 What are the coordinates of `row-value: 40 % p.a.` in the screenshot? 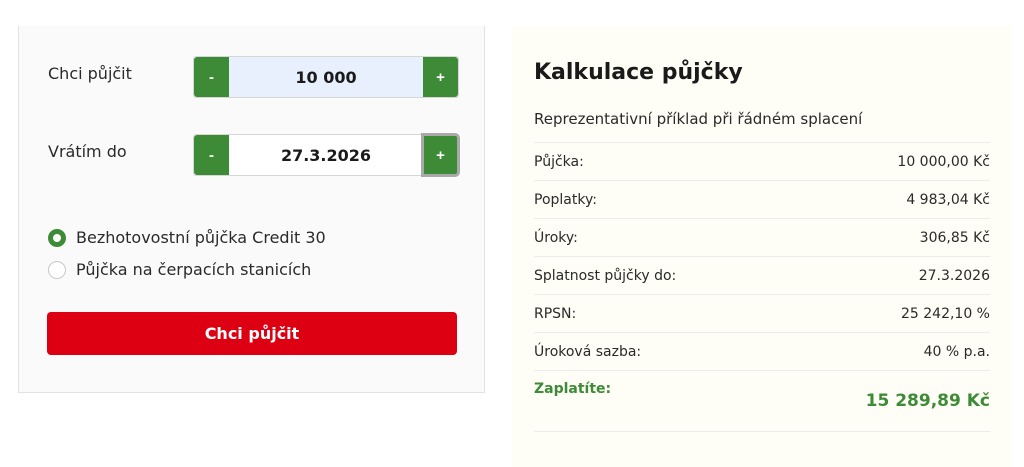 It's located at (956, 351).